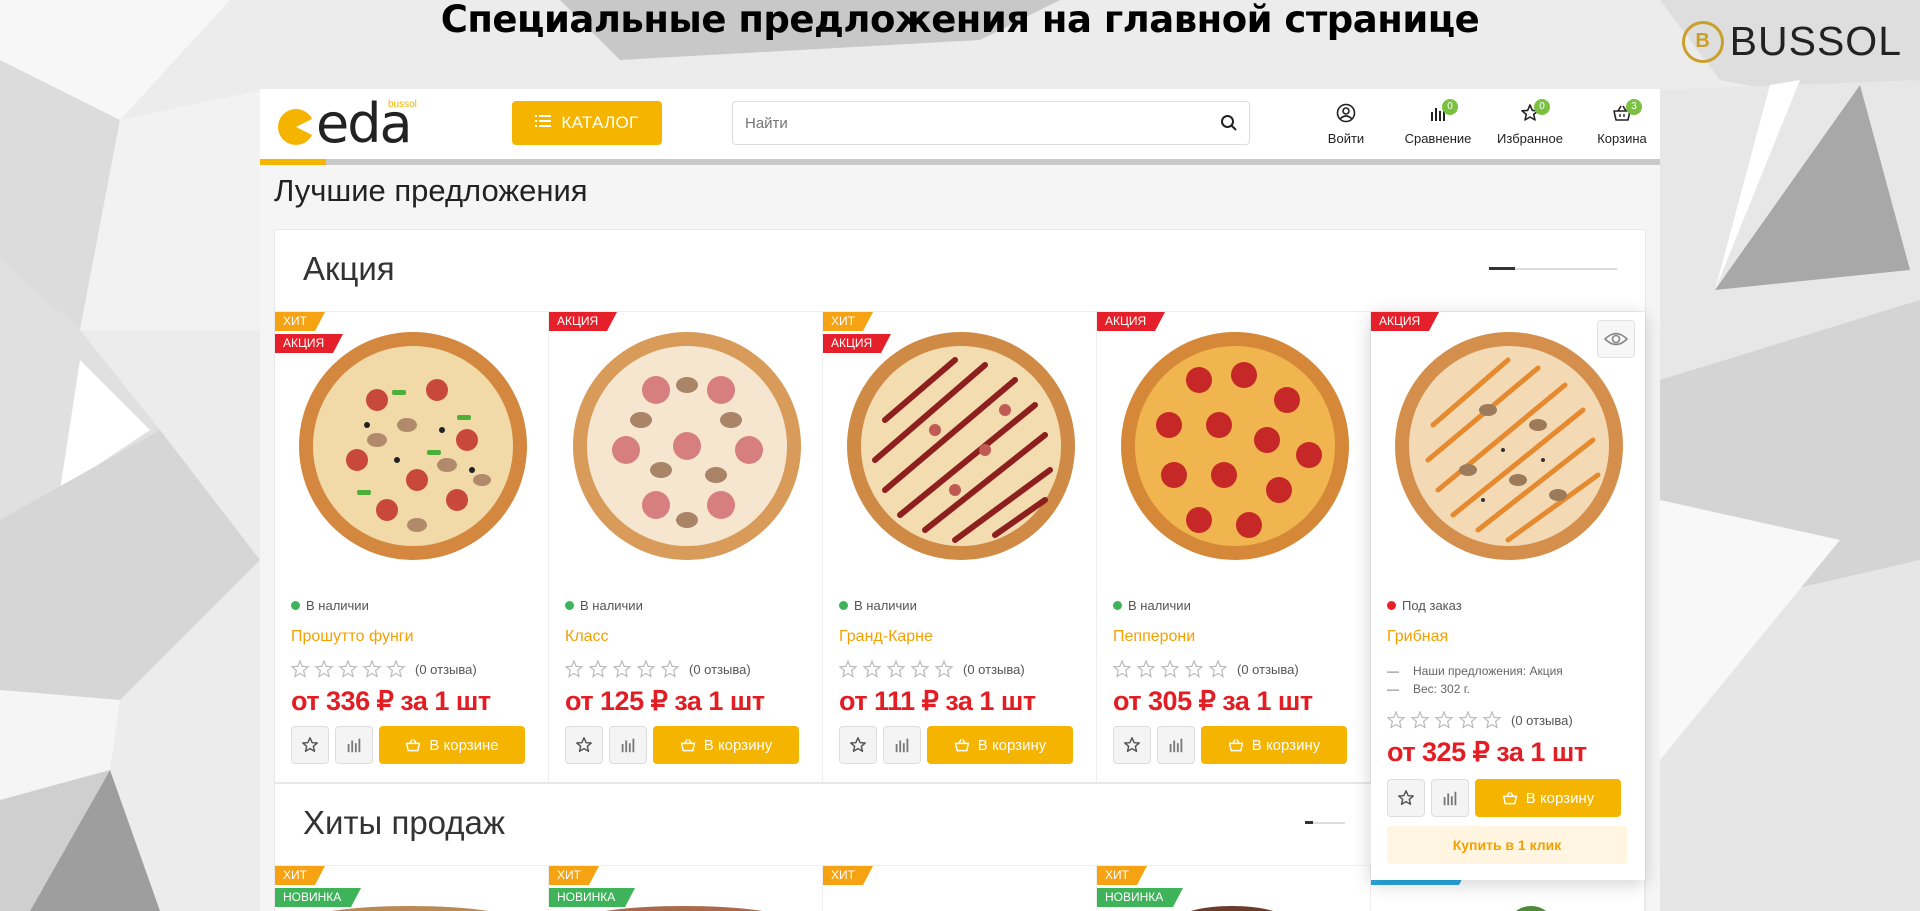 The height and width of the screenshot is (911, 1920). I want to click on add-to-cart-button: В корзине, so click(452, 745).